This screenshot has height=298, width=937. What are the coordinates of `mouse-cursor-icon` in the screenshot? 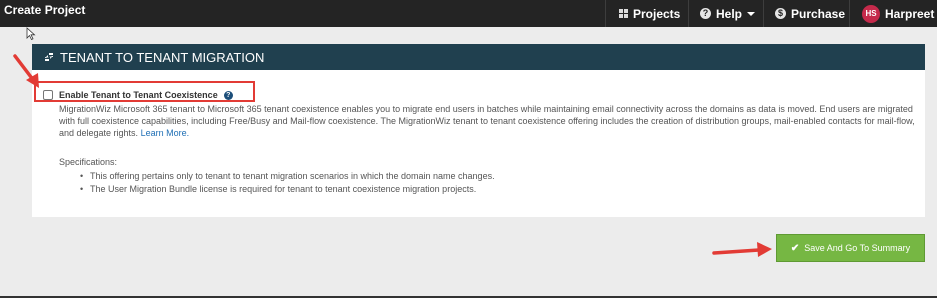 It's located at (31, 33).